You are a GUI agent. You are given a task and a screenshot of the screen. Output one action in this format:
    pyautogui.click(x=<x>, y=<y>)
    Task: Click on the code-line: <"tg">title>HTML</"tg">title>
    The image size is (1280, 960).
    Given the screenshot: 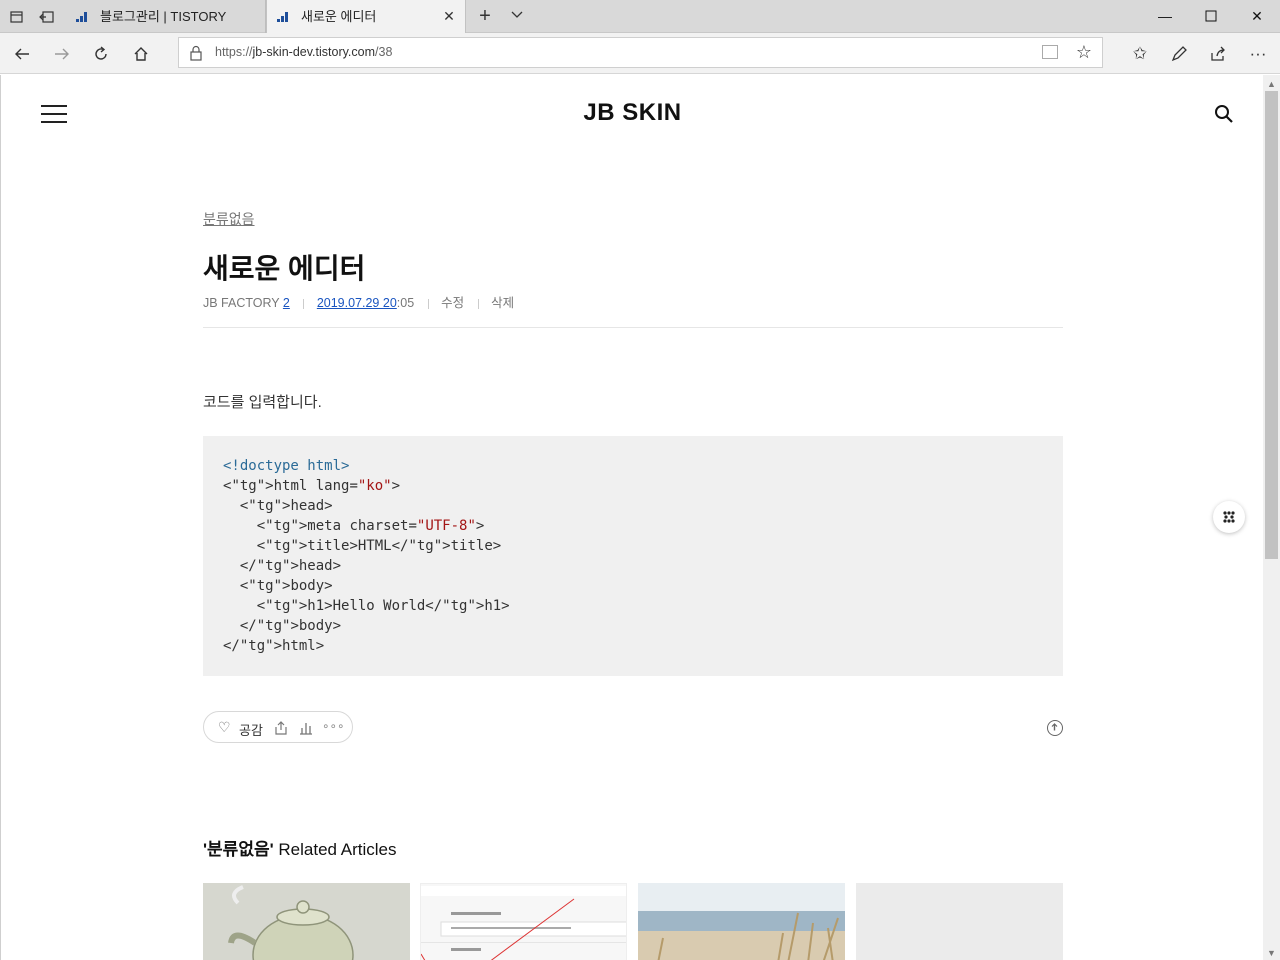 What is the action you would take?
    pyautogui.click(x=362, y=546)
    